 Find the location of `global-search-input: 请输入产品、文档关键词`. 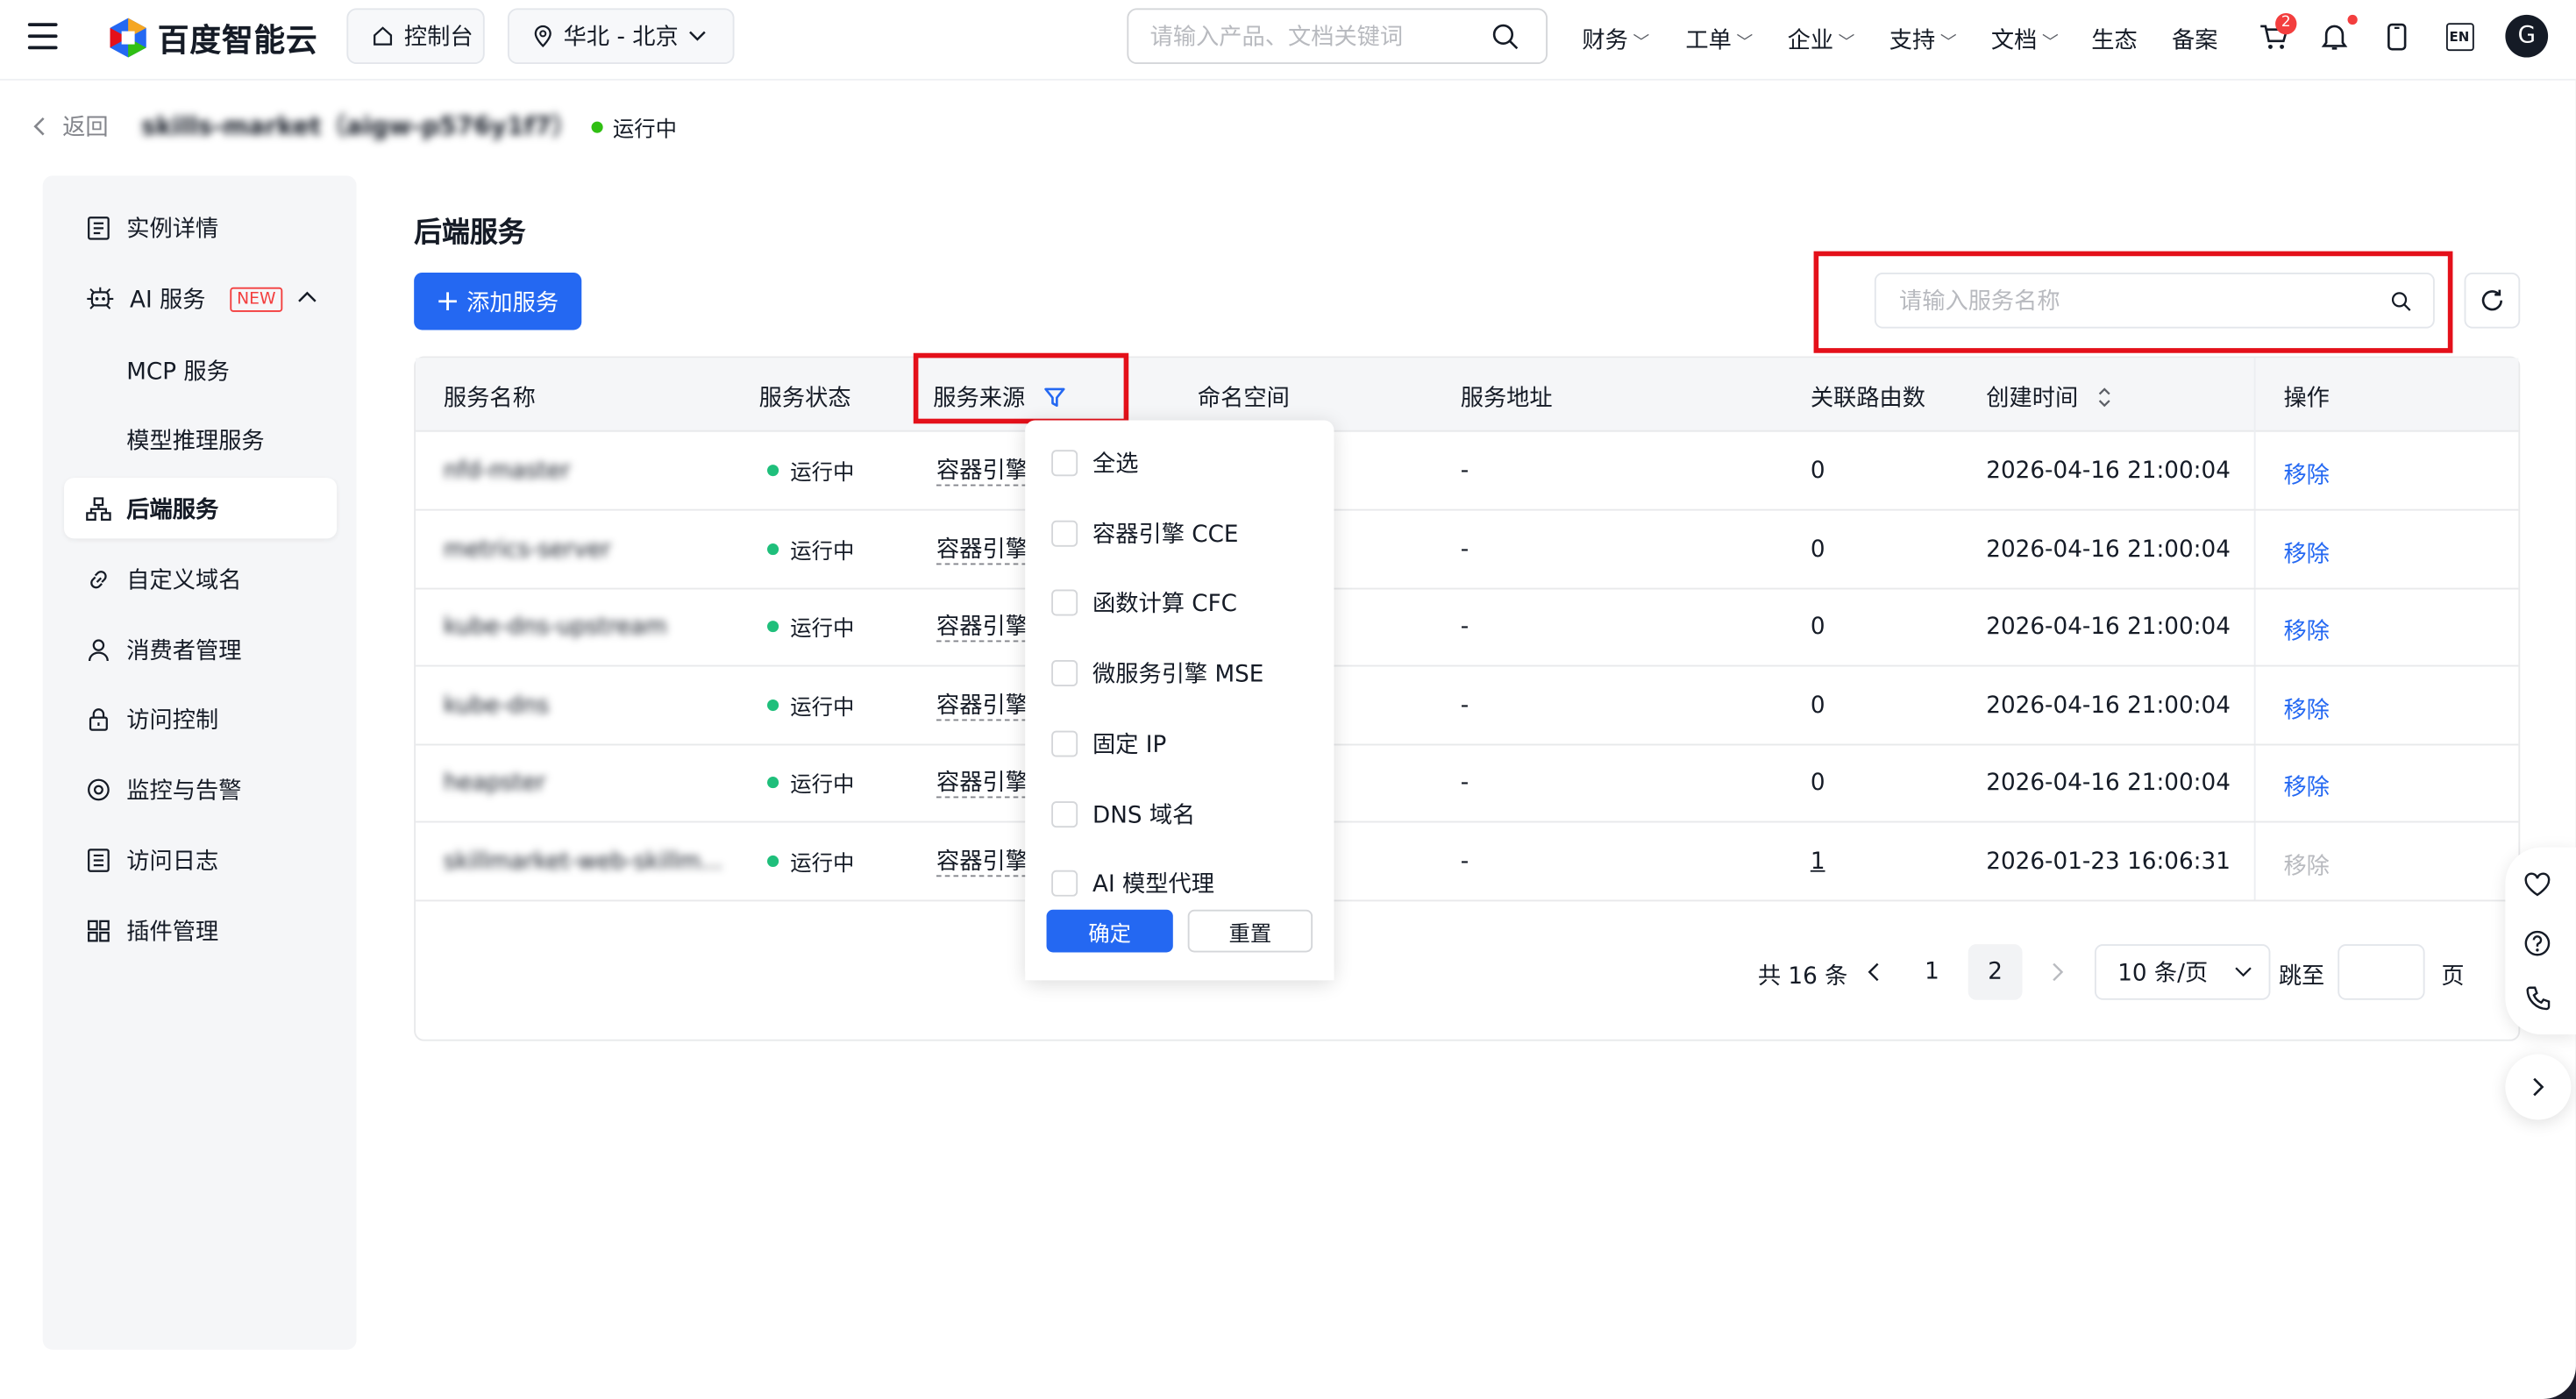

global-search-input: 请输入产品、文档关键词 is located at coordinates (1337, 36).